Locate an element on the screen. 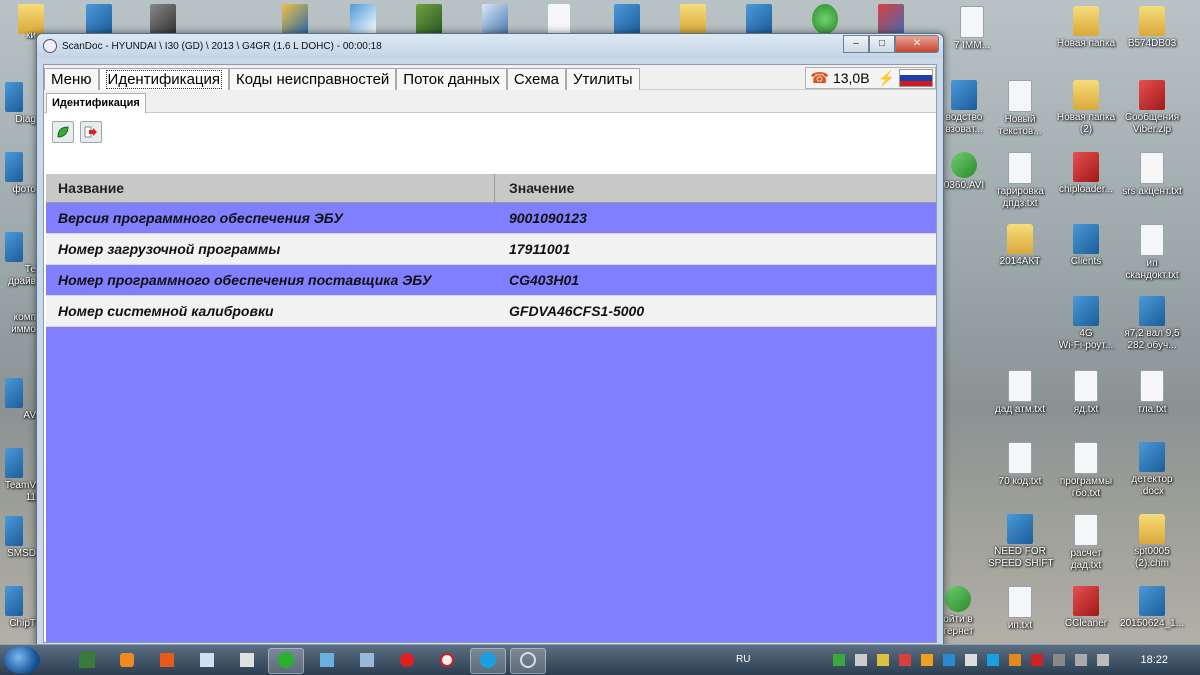  tab-identification: Идентификация is located at coordinates (164, 79).